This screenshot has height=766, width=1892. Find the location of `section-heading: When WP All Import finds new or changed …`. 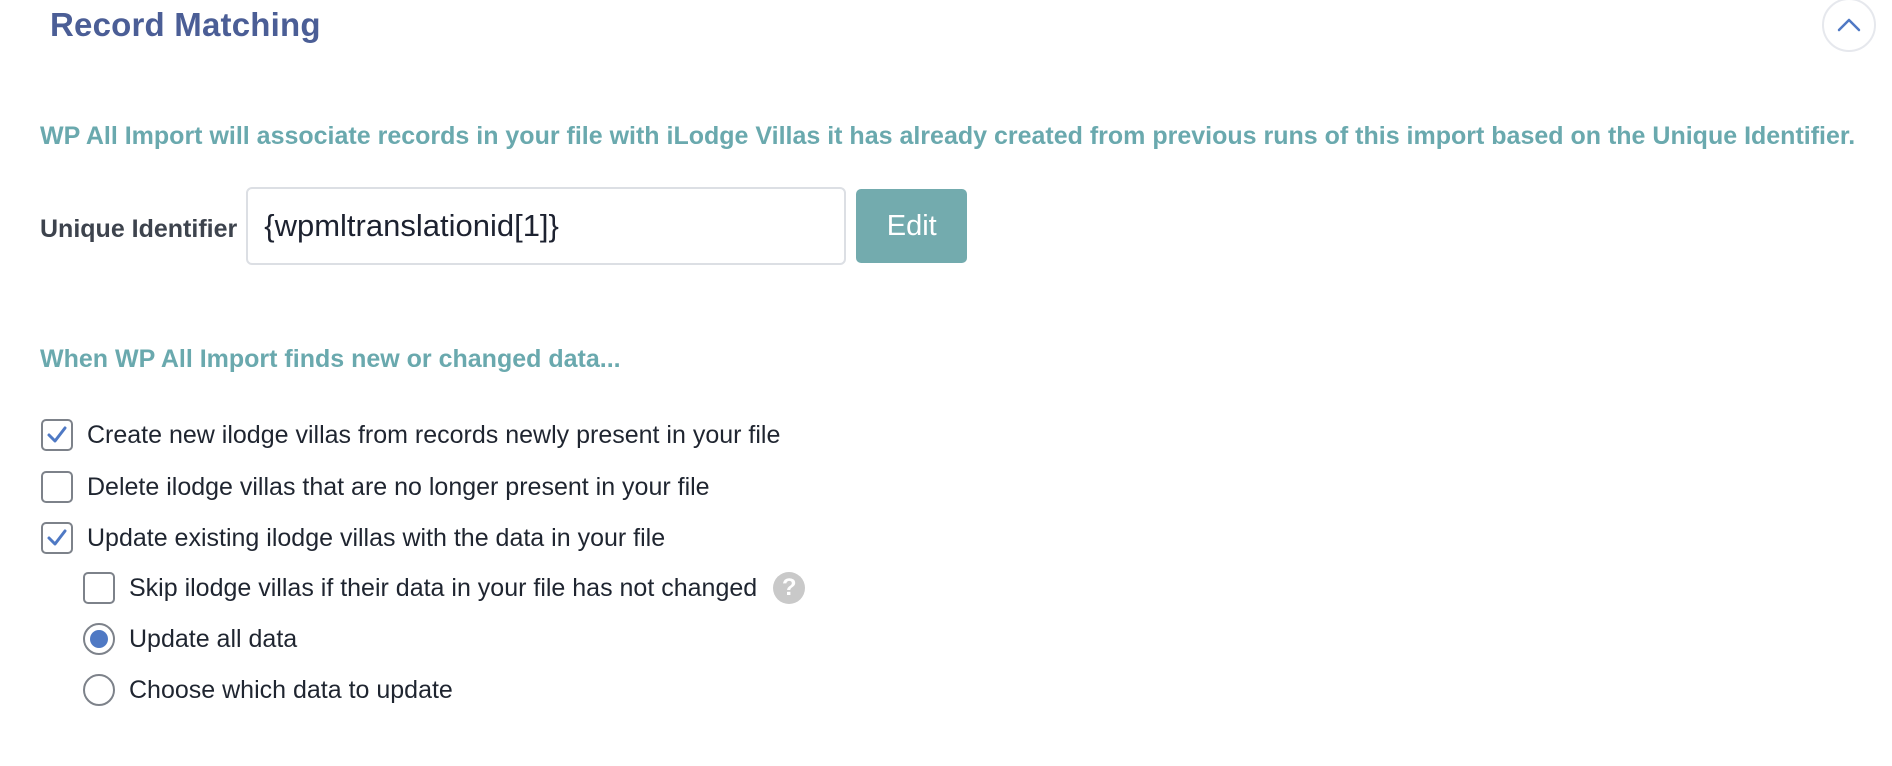

section-heading: When WP All Import finds new or changed … is located at coordinates (330, 359).